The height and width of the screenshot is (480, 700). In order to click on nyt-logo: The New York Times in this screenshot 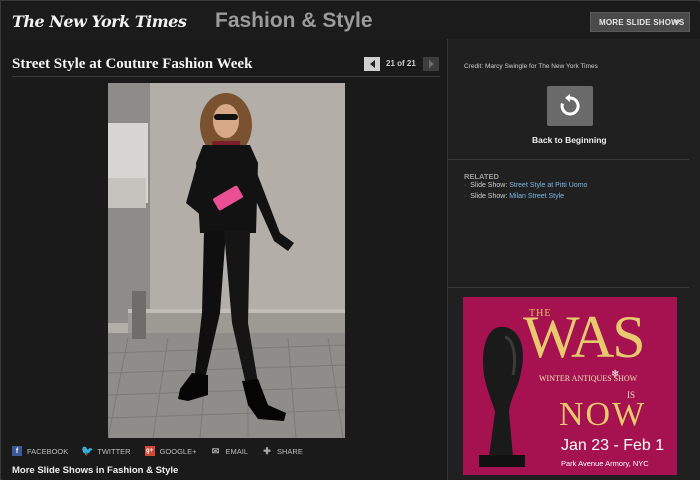, I will do `click(99, 21)`.